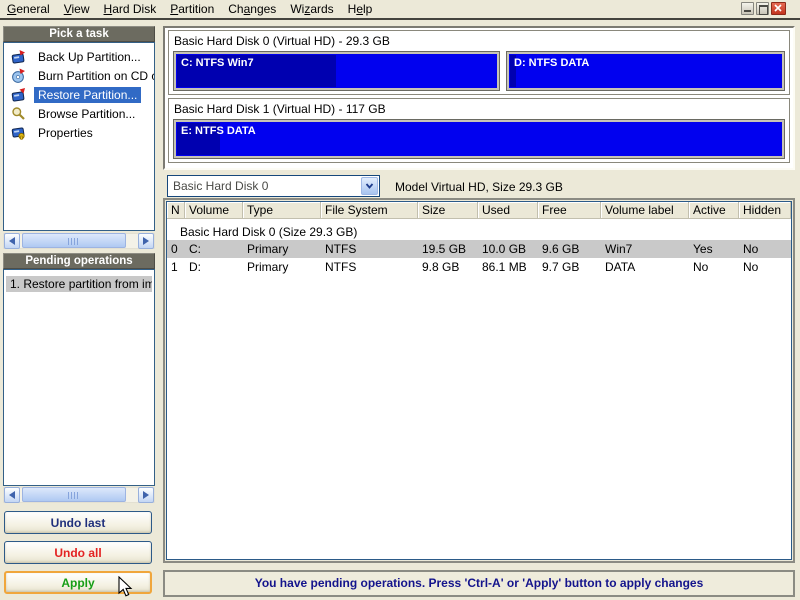  What do you see at coordinates (269, 232) in the screenshot?
I see `table-group-row: Basic Hard Disk 0 (Size 29.3 GB)` at bounding box center [269, 232].